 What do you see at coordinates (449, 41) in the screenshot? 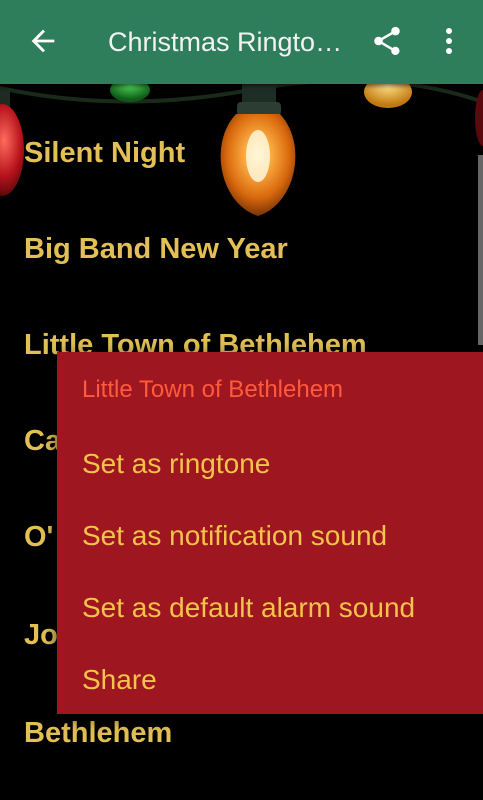
I see `more-vert-icon` at bounding box center [449, 41].